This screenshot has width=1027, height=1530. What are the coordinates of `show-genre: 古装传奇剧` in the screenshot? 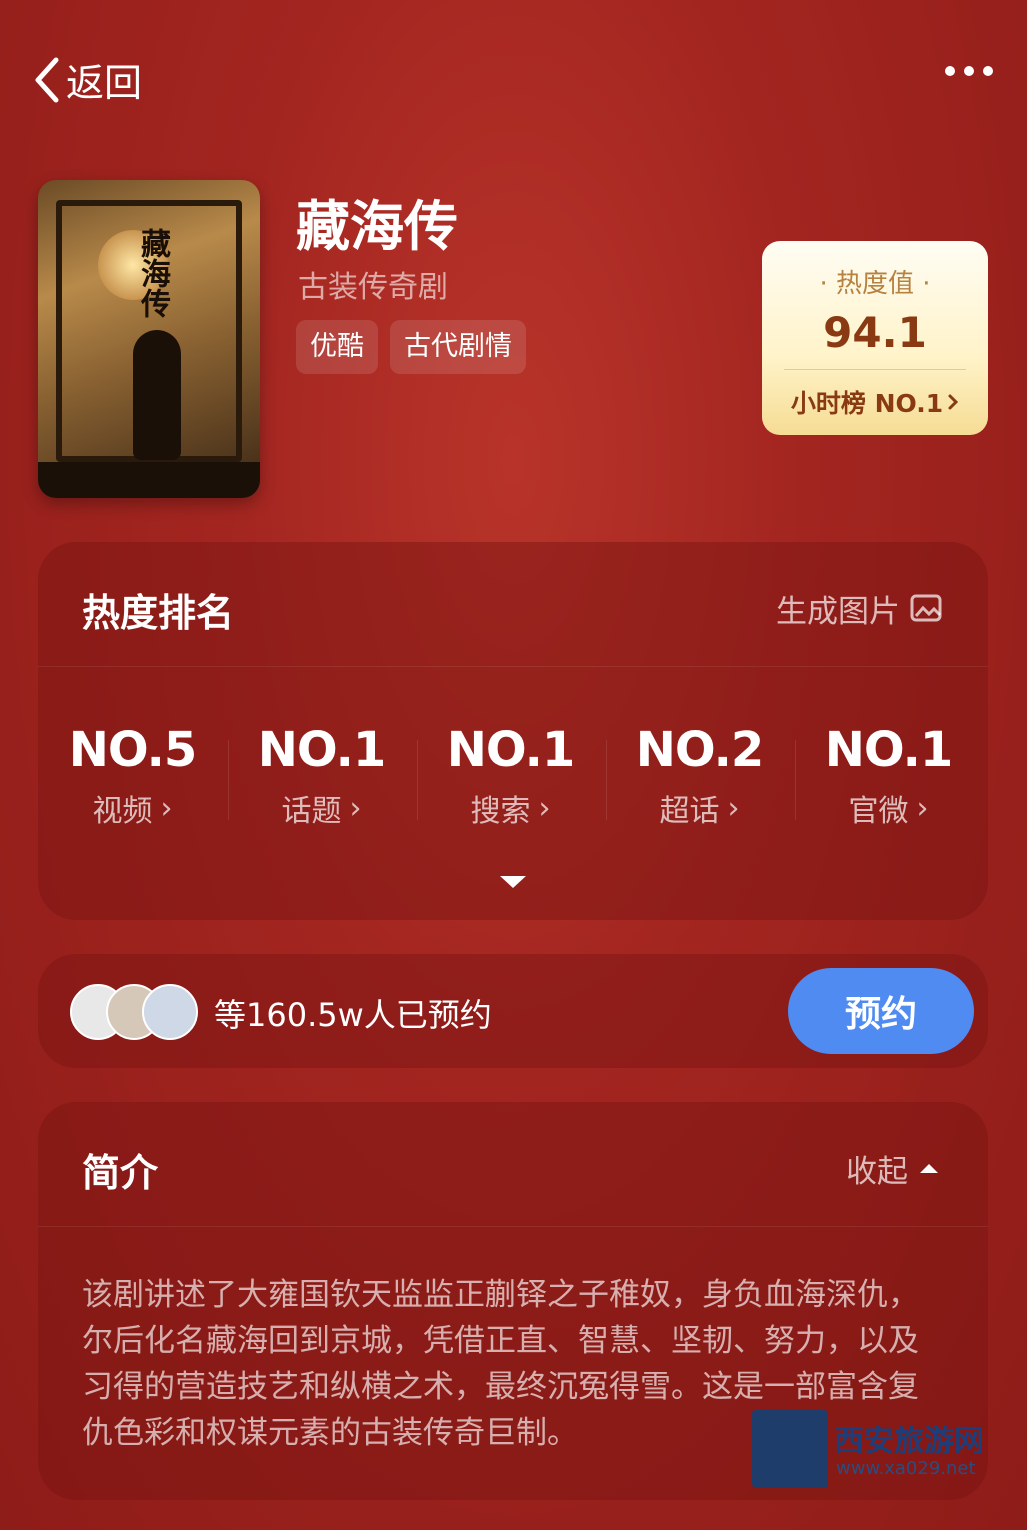 It's located at (373, 287).